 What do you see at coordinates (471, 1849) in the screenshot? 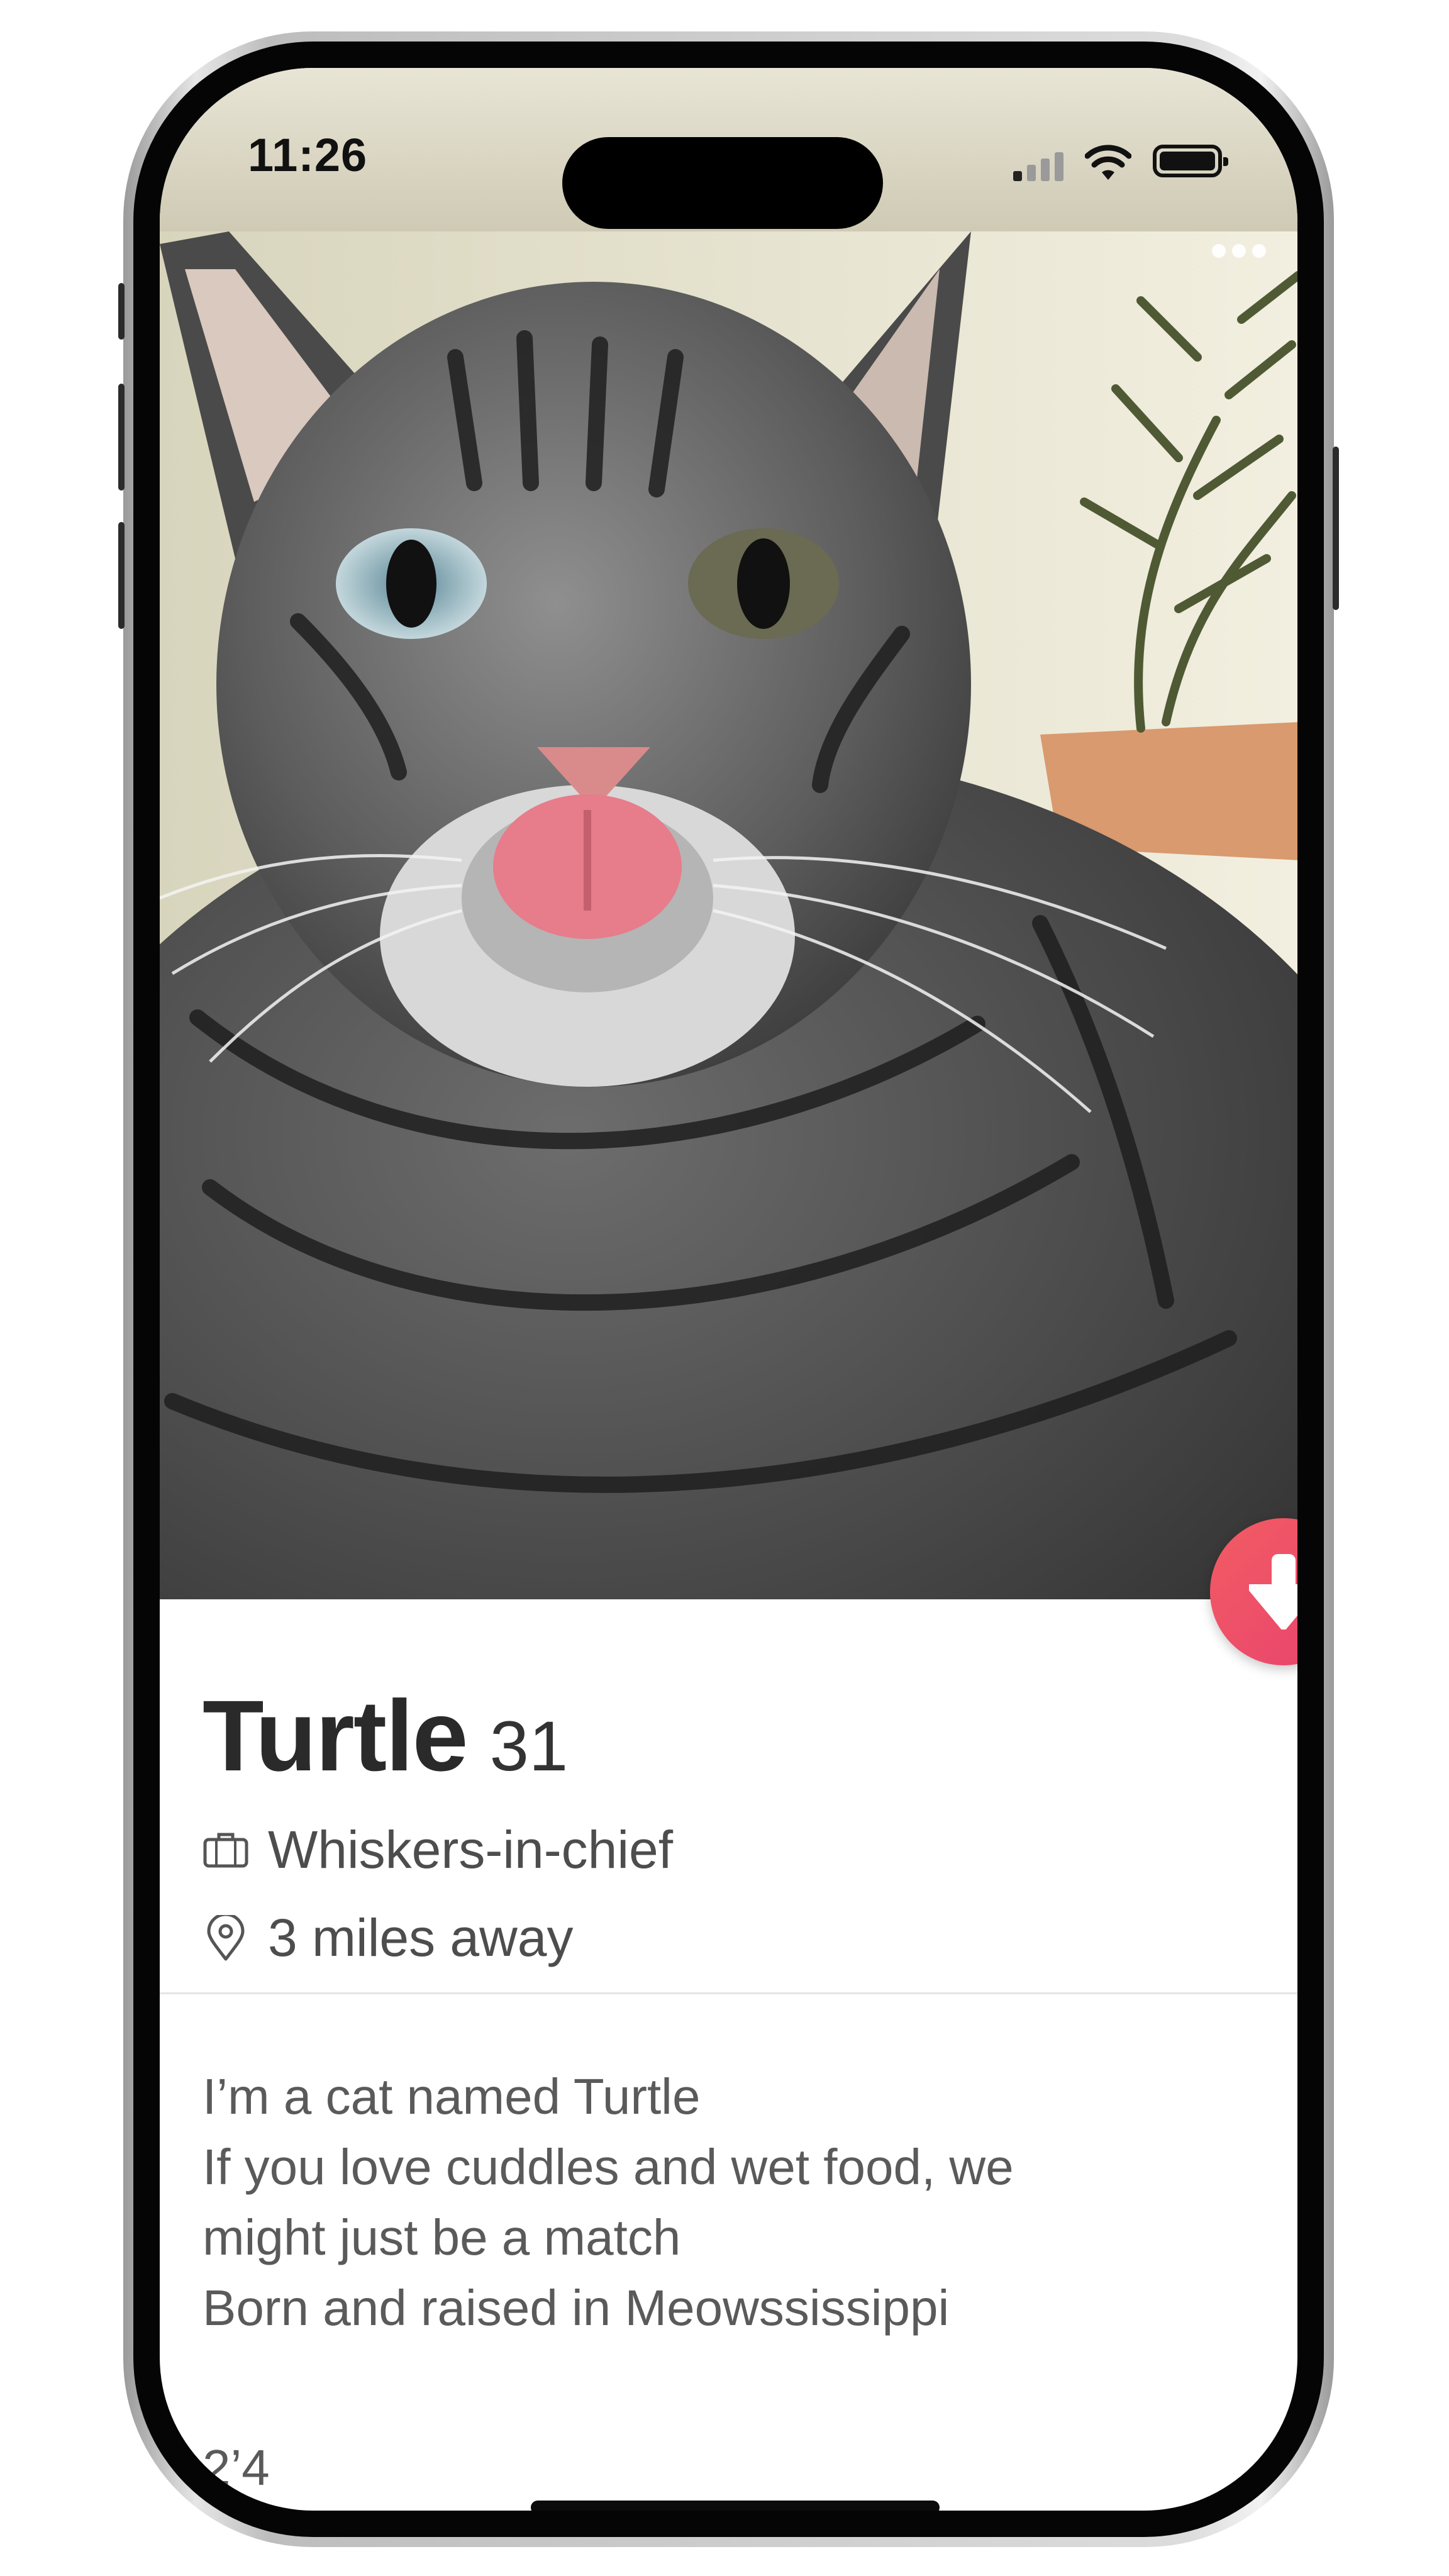
I see `job-title: Whiskers-in-chief` at bounding box center [471, 1849].